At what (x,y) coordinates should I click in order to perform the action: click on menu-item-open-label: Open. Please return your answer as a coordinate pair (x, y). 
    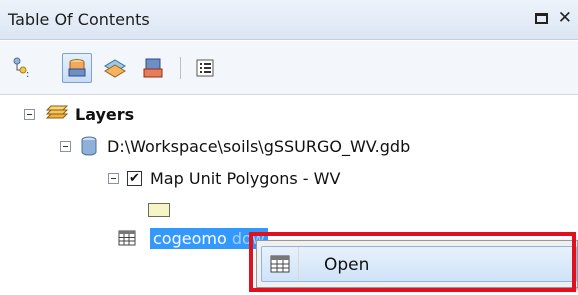
    Looking at the image, I should click on (347, 265).